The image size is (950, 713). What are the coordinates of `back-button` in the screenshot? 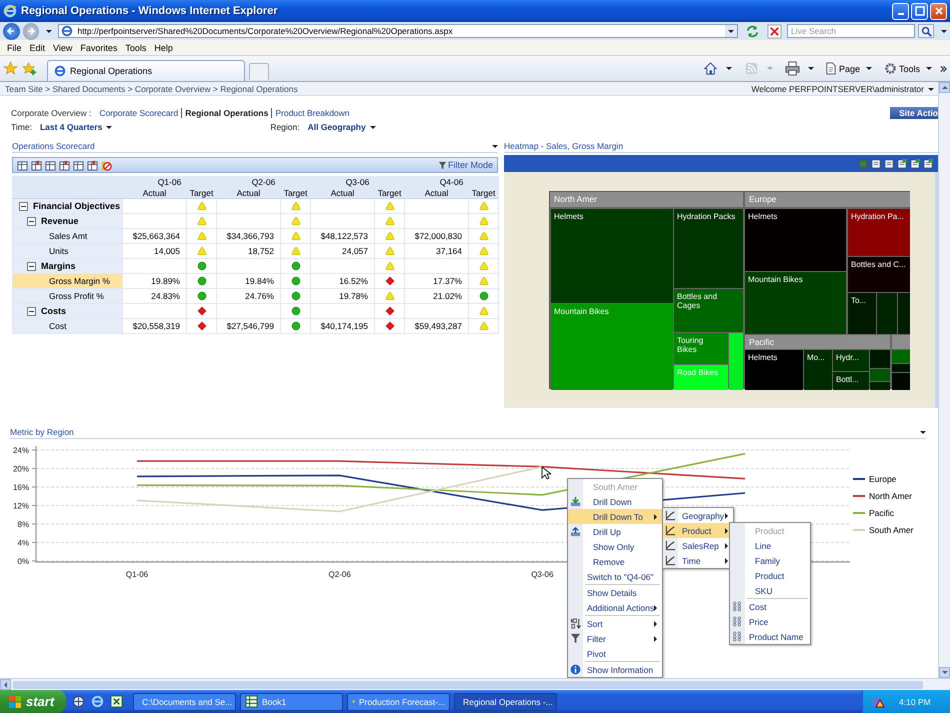 It's located at (11, 31).